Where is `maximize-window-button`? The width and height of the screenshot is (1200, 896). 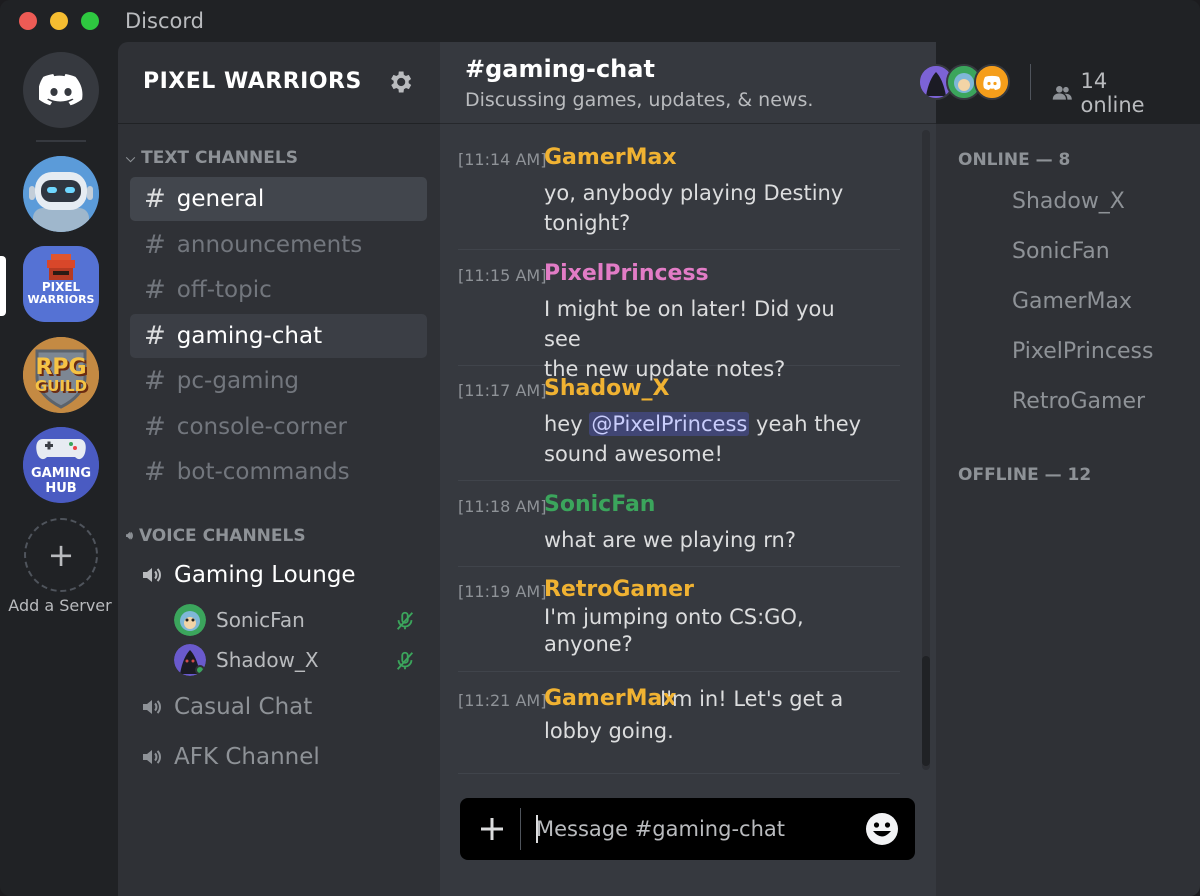 maximize-window-button is located at coordinates (90, 21).